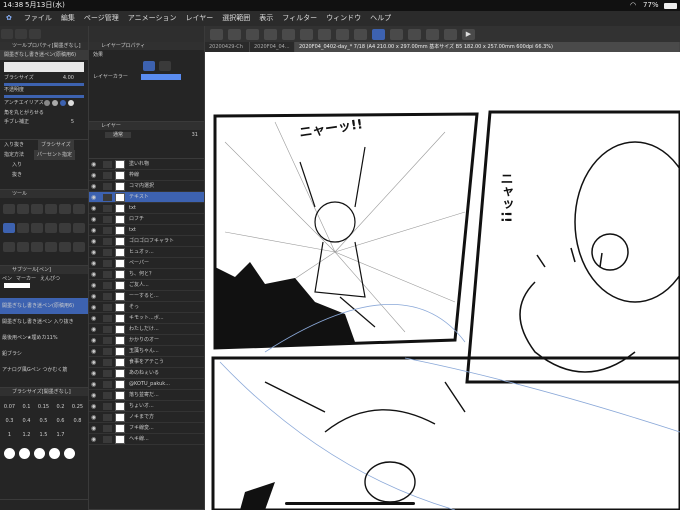  What do you see at coordinates (44, 306) in the screenshot?
I see `sub-tool-item-selected: 開墨ぎなし書き迷ペン(原稿用6)` at bounding box center [44, 306].